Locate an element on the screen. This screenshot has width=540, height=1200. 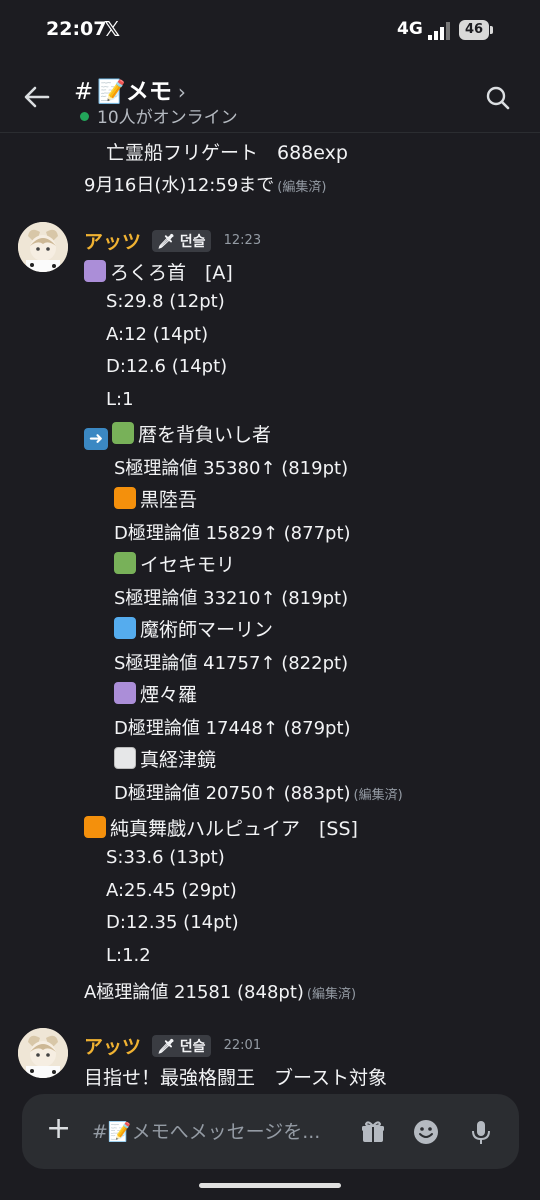
right-arrow-icon: ➜ is located at coordinates (96, 439).